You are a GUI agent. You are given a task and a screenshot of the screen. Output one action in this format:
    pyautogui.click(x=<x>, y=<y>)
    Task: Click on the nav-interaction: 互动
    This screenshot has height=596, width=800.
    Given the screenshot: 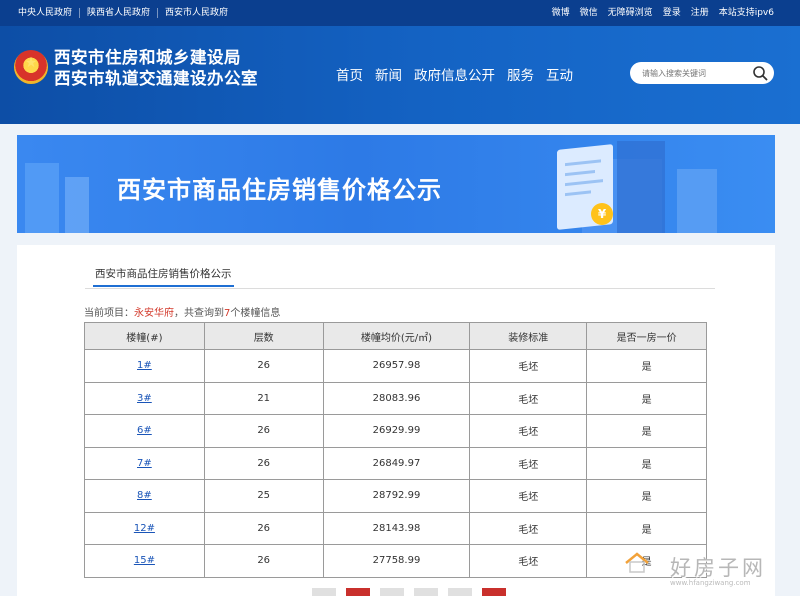 What is the action you would take?
    pyautogui.click(x=559, y=74)
    